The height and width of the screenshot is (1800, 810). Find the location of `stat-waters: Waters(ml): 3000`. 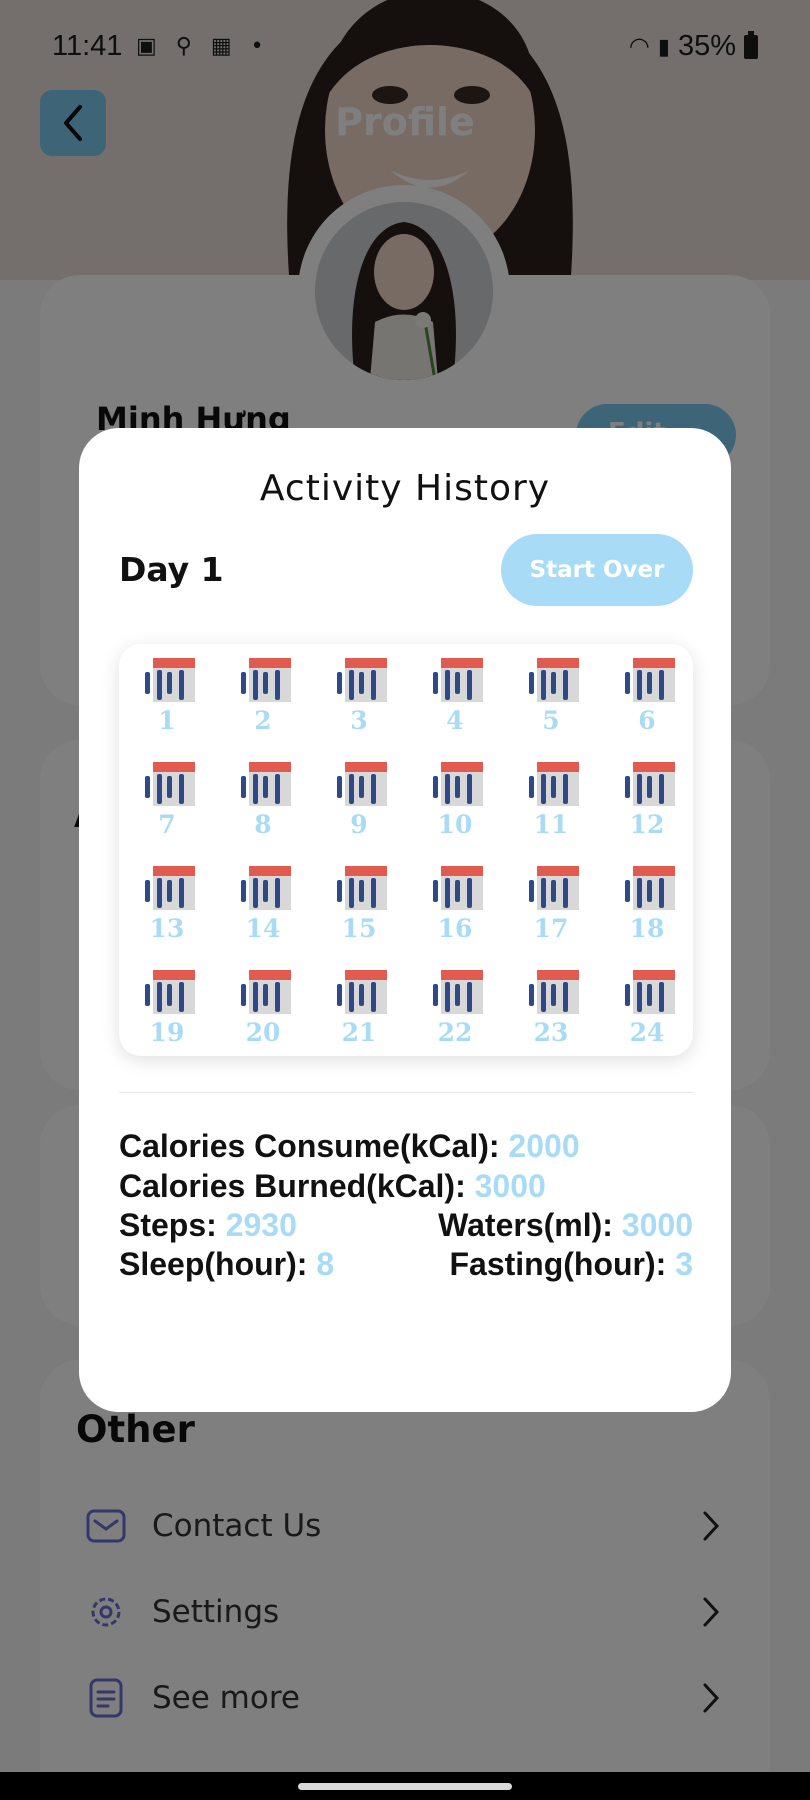

stat-waters: Waters(ml): 3000 is located at coordinates (565, 1225).